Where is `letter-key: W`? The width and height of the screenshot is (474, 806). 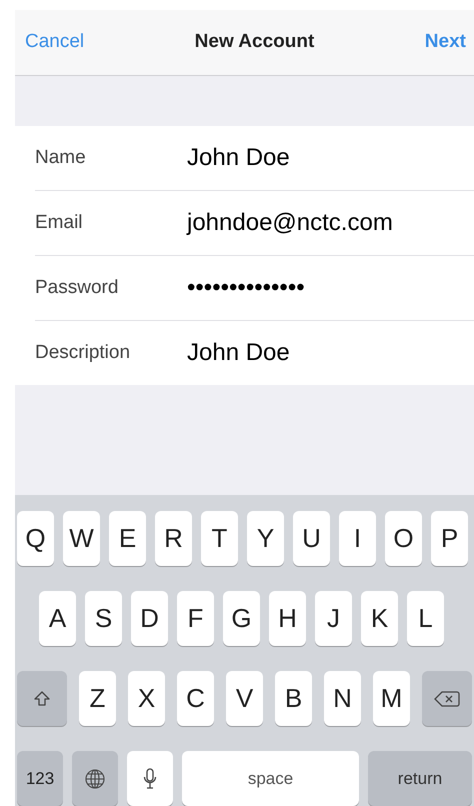 letter-key: W is located at coordinates (81, 538).